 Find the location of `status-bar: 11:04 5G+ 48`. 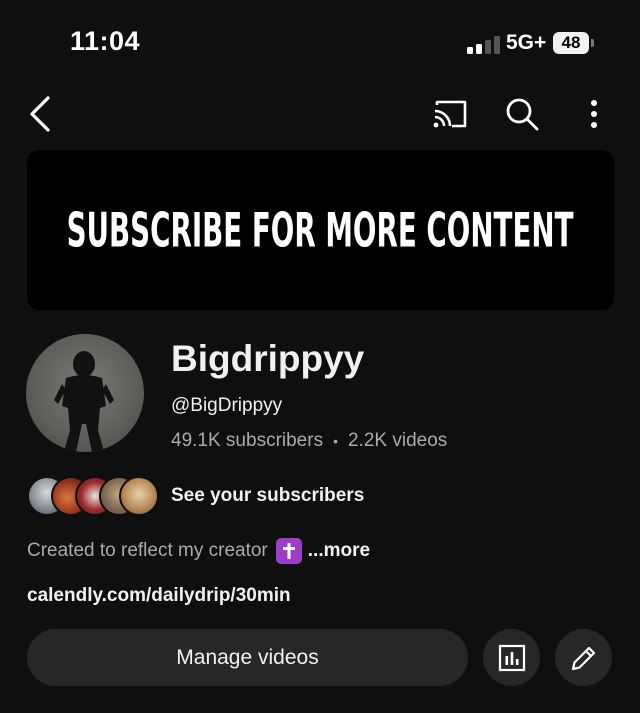

status-bar: 11:04 5G+ 48 is located at coordinates (320, 40).